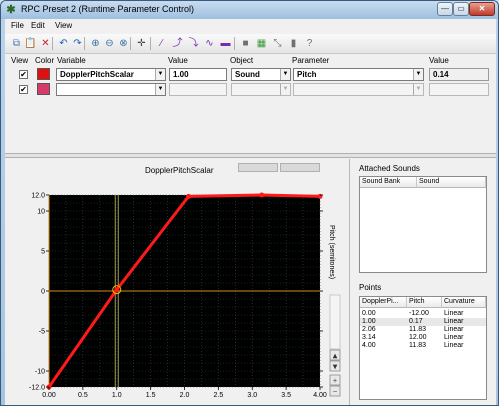  Describe the element at coordinates (219, 395) in the screenshot. I see `x-tick-label: 2.5` at that location.